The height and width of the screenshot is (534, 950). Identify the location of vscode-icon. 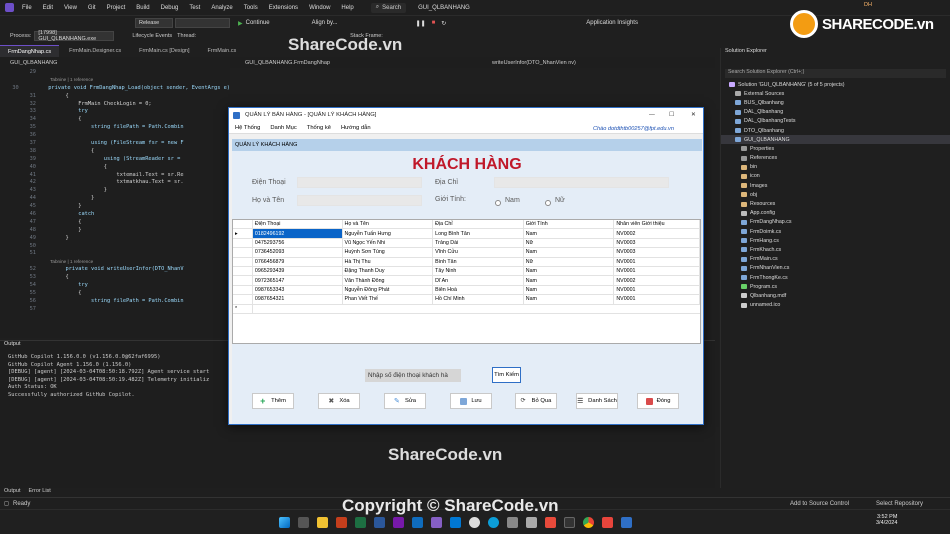
(455, 522).